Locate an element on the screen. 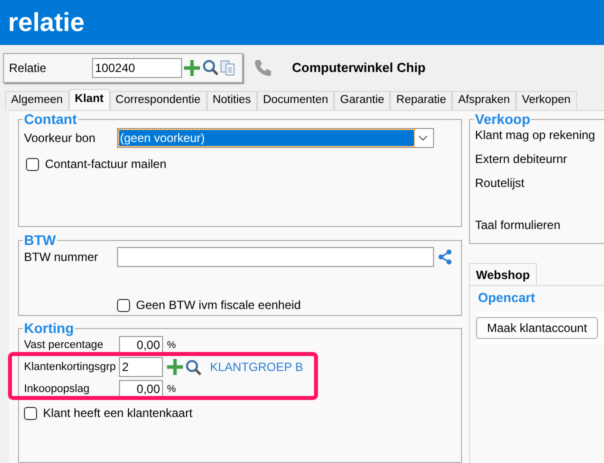 The height and width of the screenshot is (463, 604). field-label: Vast percentage is located at coordinates (64, 345).